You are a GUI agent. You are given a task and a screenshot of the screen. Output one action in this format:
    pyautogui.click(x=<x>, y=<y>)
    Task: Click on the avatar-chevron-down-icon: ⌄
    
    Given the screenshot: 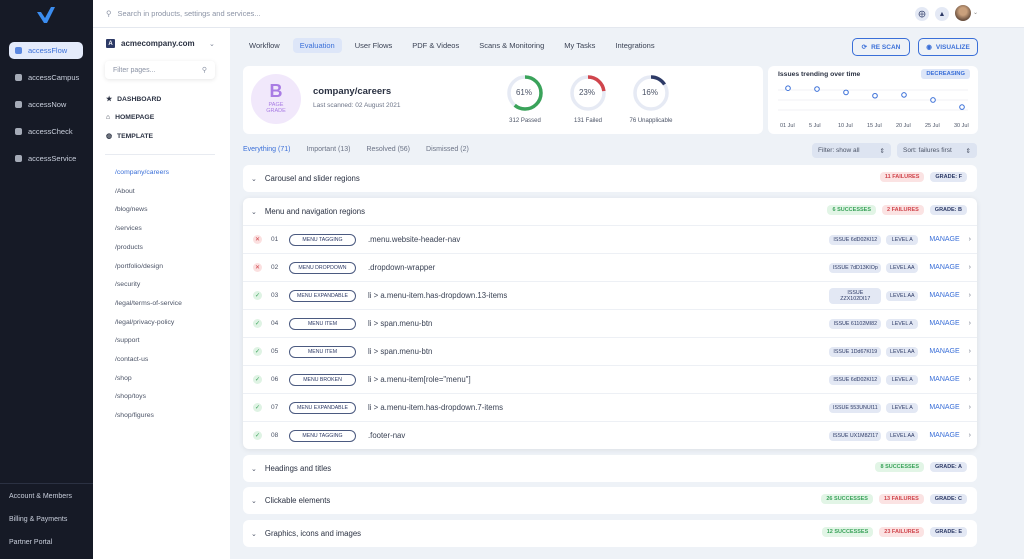 What is the action you would take?
    pyautogui.click(x=975, y=12)
    